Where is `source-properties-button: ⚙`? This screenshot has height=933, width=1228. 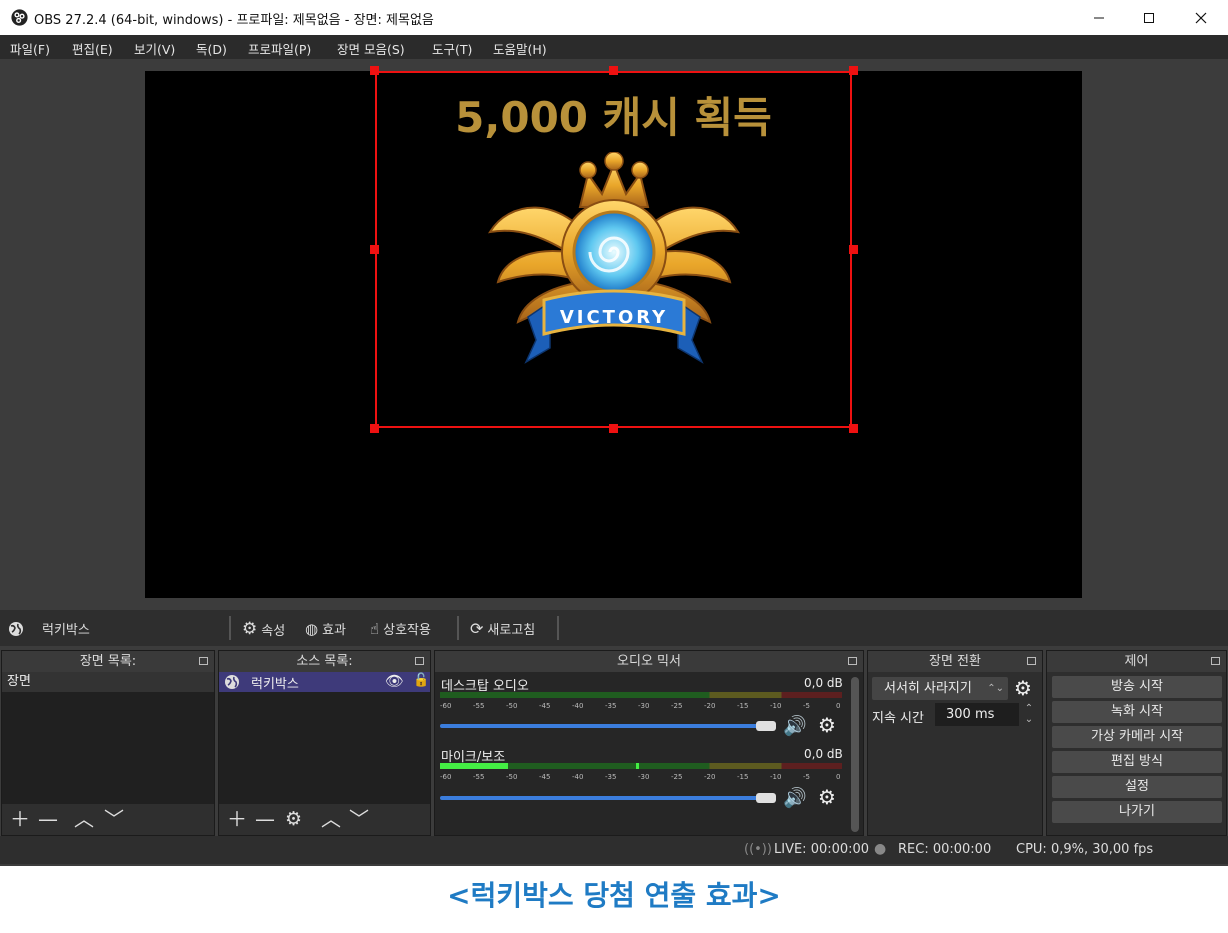 source-properties-button: ⚙ is located at coordinates (293, 819).